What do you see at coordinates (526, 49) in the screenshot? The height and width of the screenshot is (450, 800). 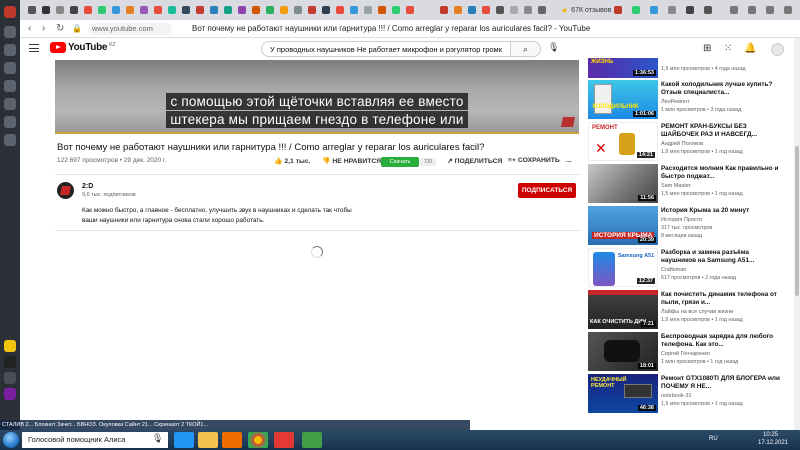 I see `search-button: ⌕` at bounding box center [526, 49].